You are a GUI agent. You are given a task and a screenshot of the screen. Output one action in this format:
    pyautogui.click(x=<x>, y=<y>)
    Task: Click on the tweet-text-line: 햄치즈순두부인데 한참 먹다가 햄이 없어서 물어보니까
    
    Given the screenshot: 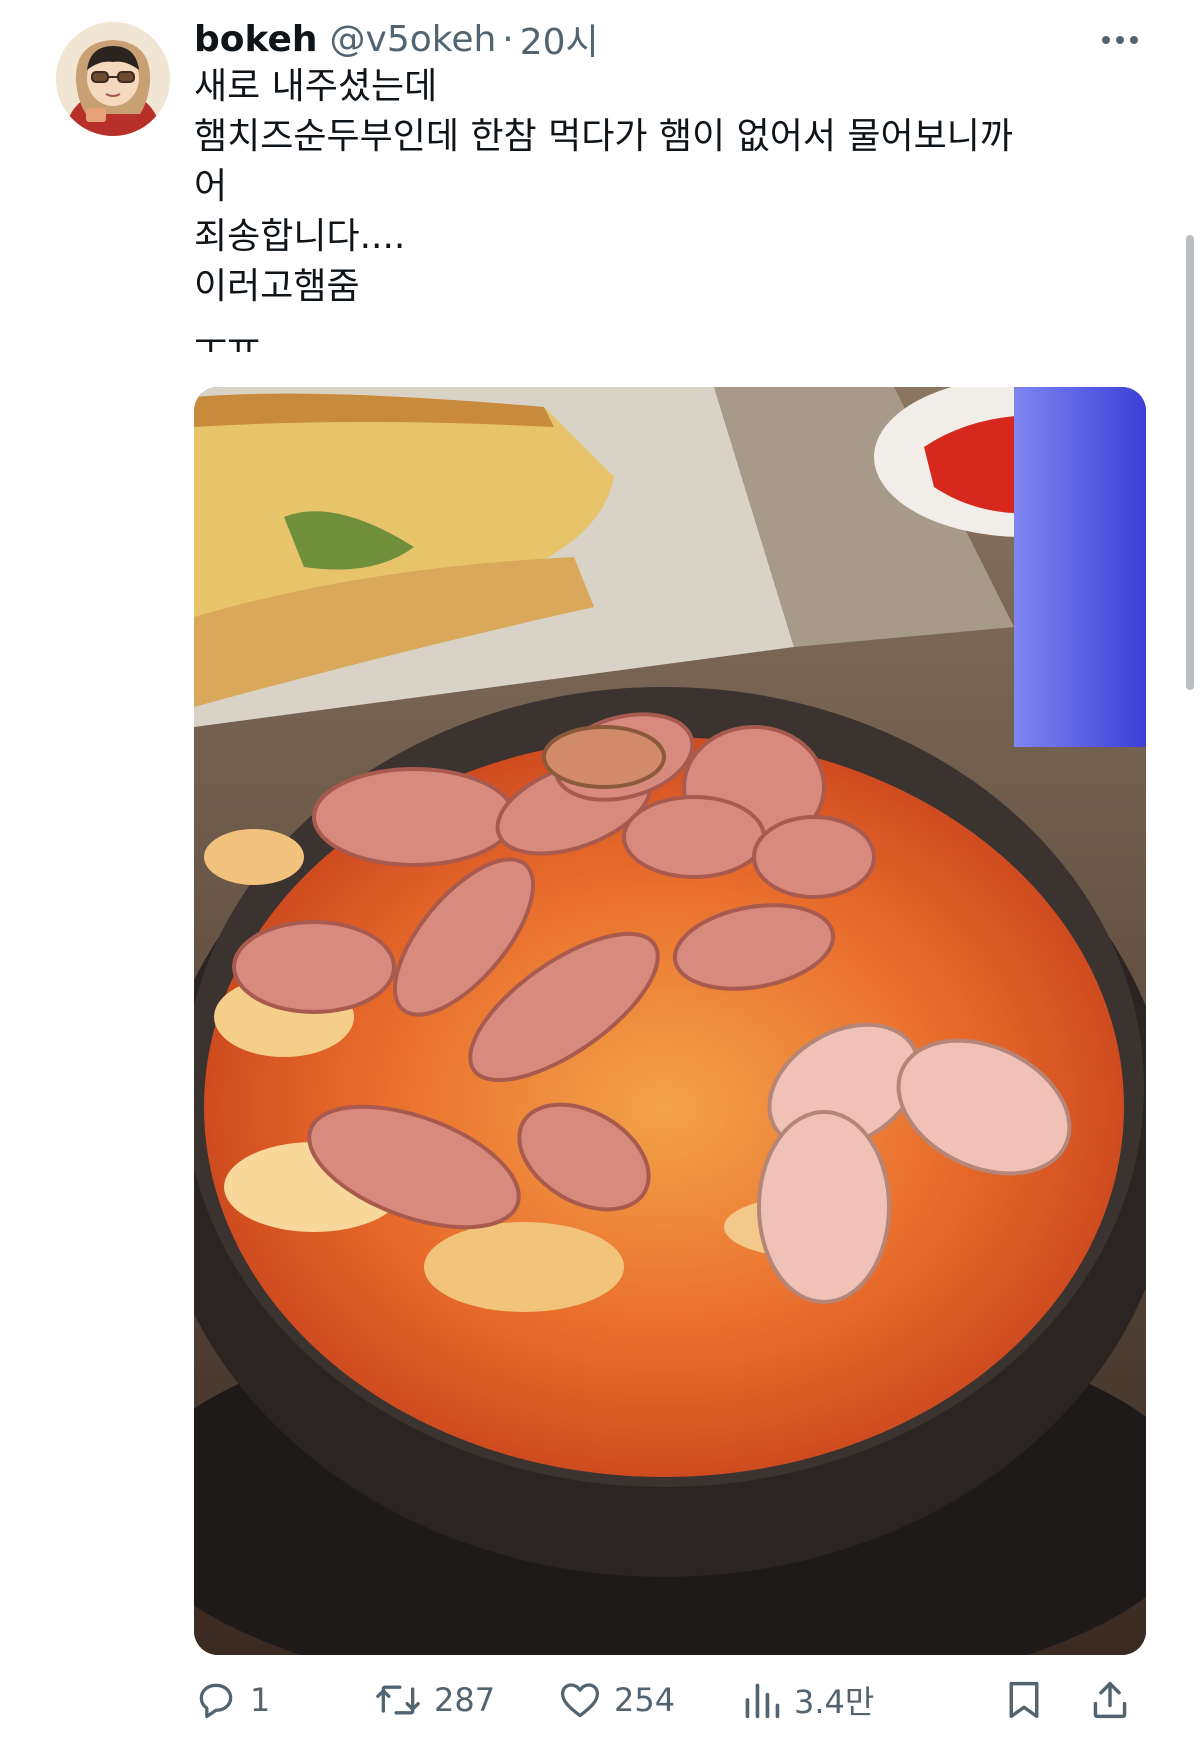 What is the action you would take?
    pyautogui.click(x=603, y=136)
    